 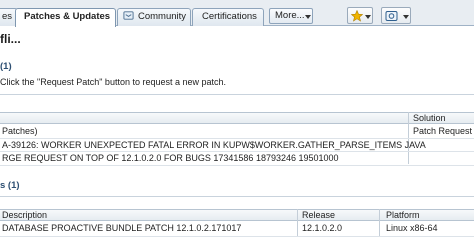 I want to click on tab-community: Community, so click(x=154, y=17).